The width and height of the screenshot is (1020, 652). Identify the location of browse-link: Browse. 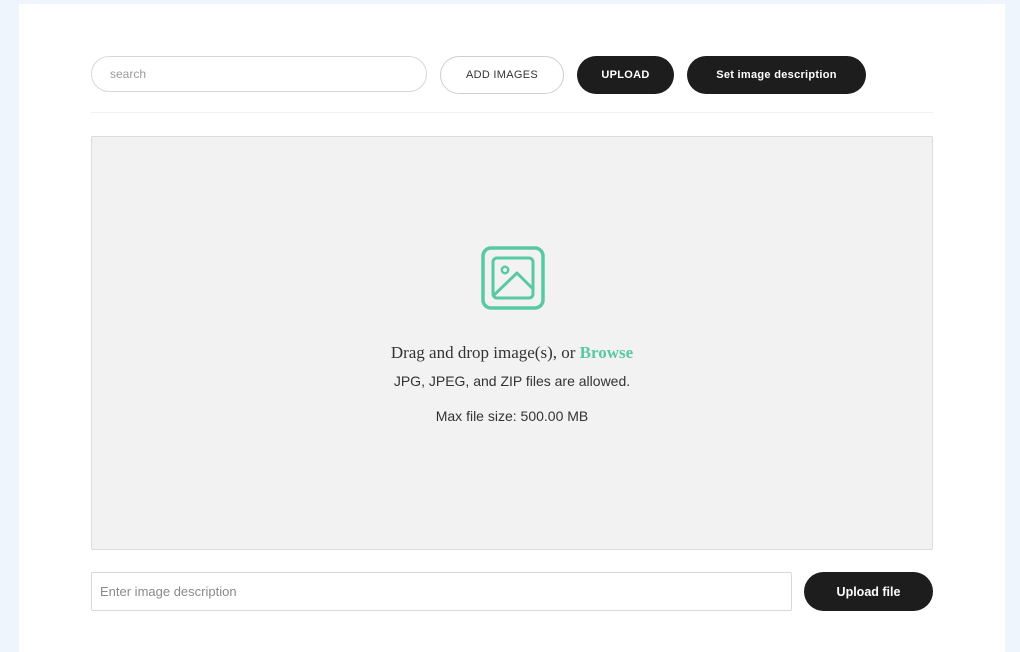
(607, 352).